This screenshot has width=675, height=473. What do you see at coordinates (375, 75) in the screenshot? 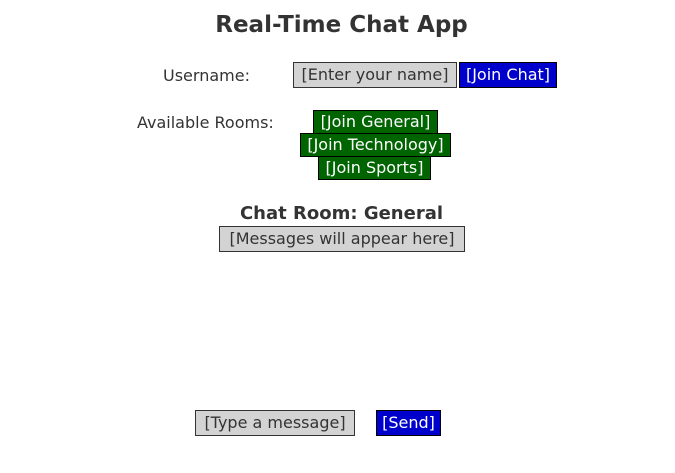
I see `username-input: [Enter your name]` at bounding box center [375, 75].